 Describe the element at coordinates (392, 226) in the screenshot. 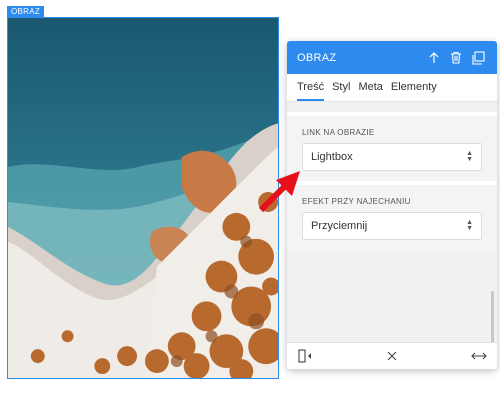

I see `hover-effect-select: Przyciemnij ▲ ▼` at that location.